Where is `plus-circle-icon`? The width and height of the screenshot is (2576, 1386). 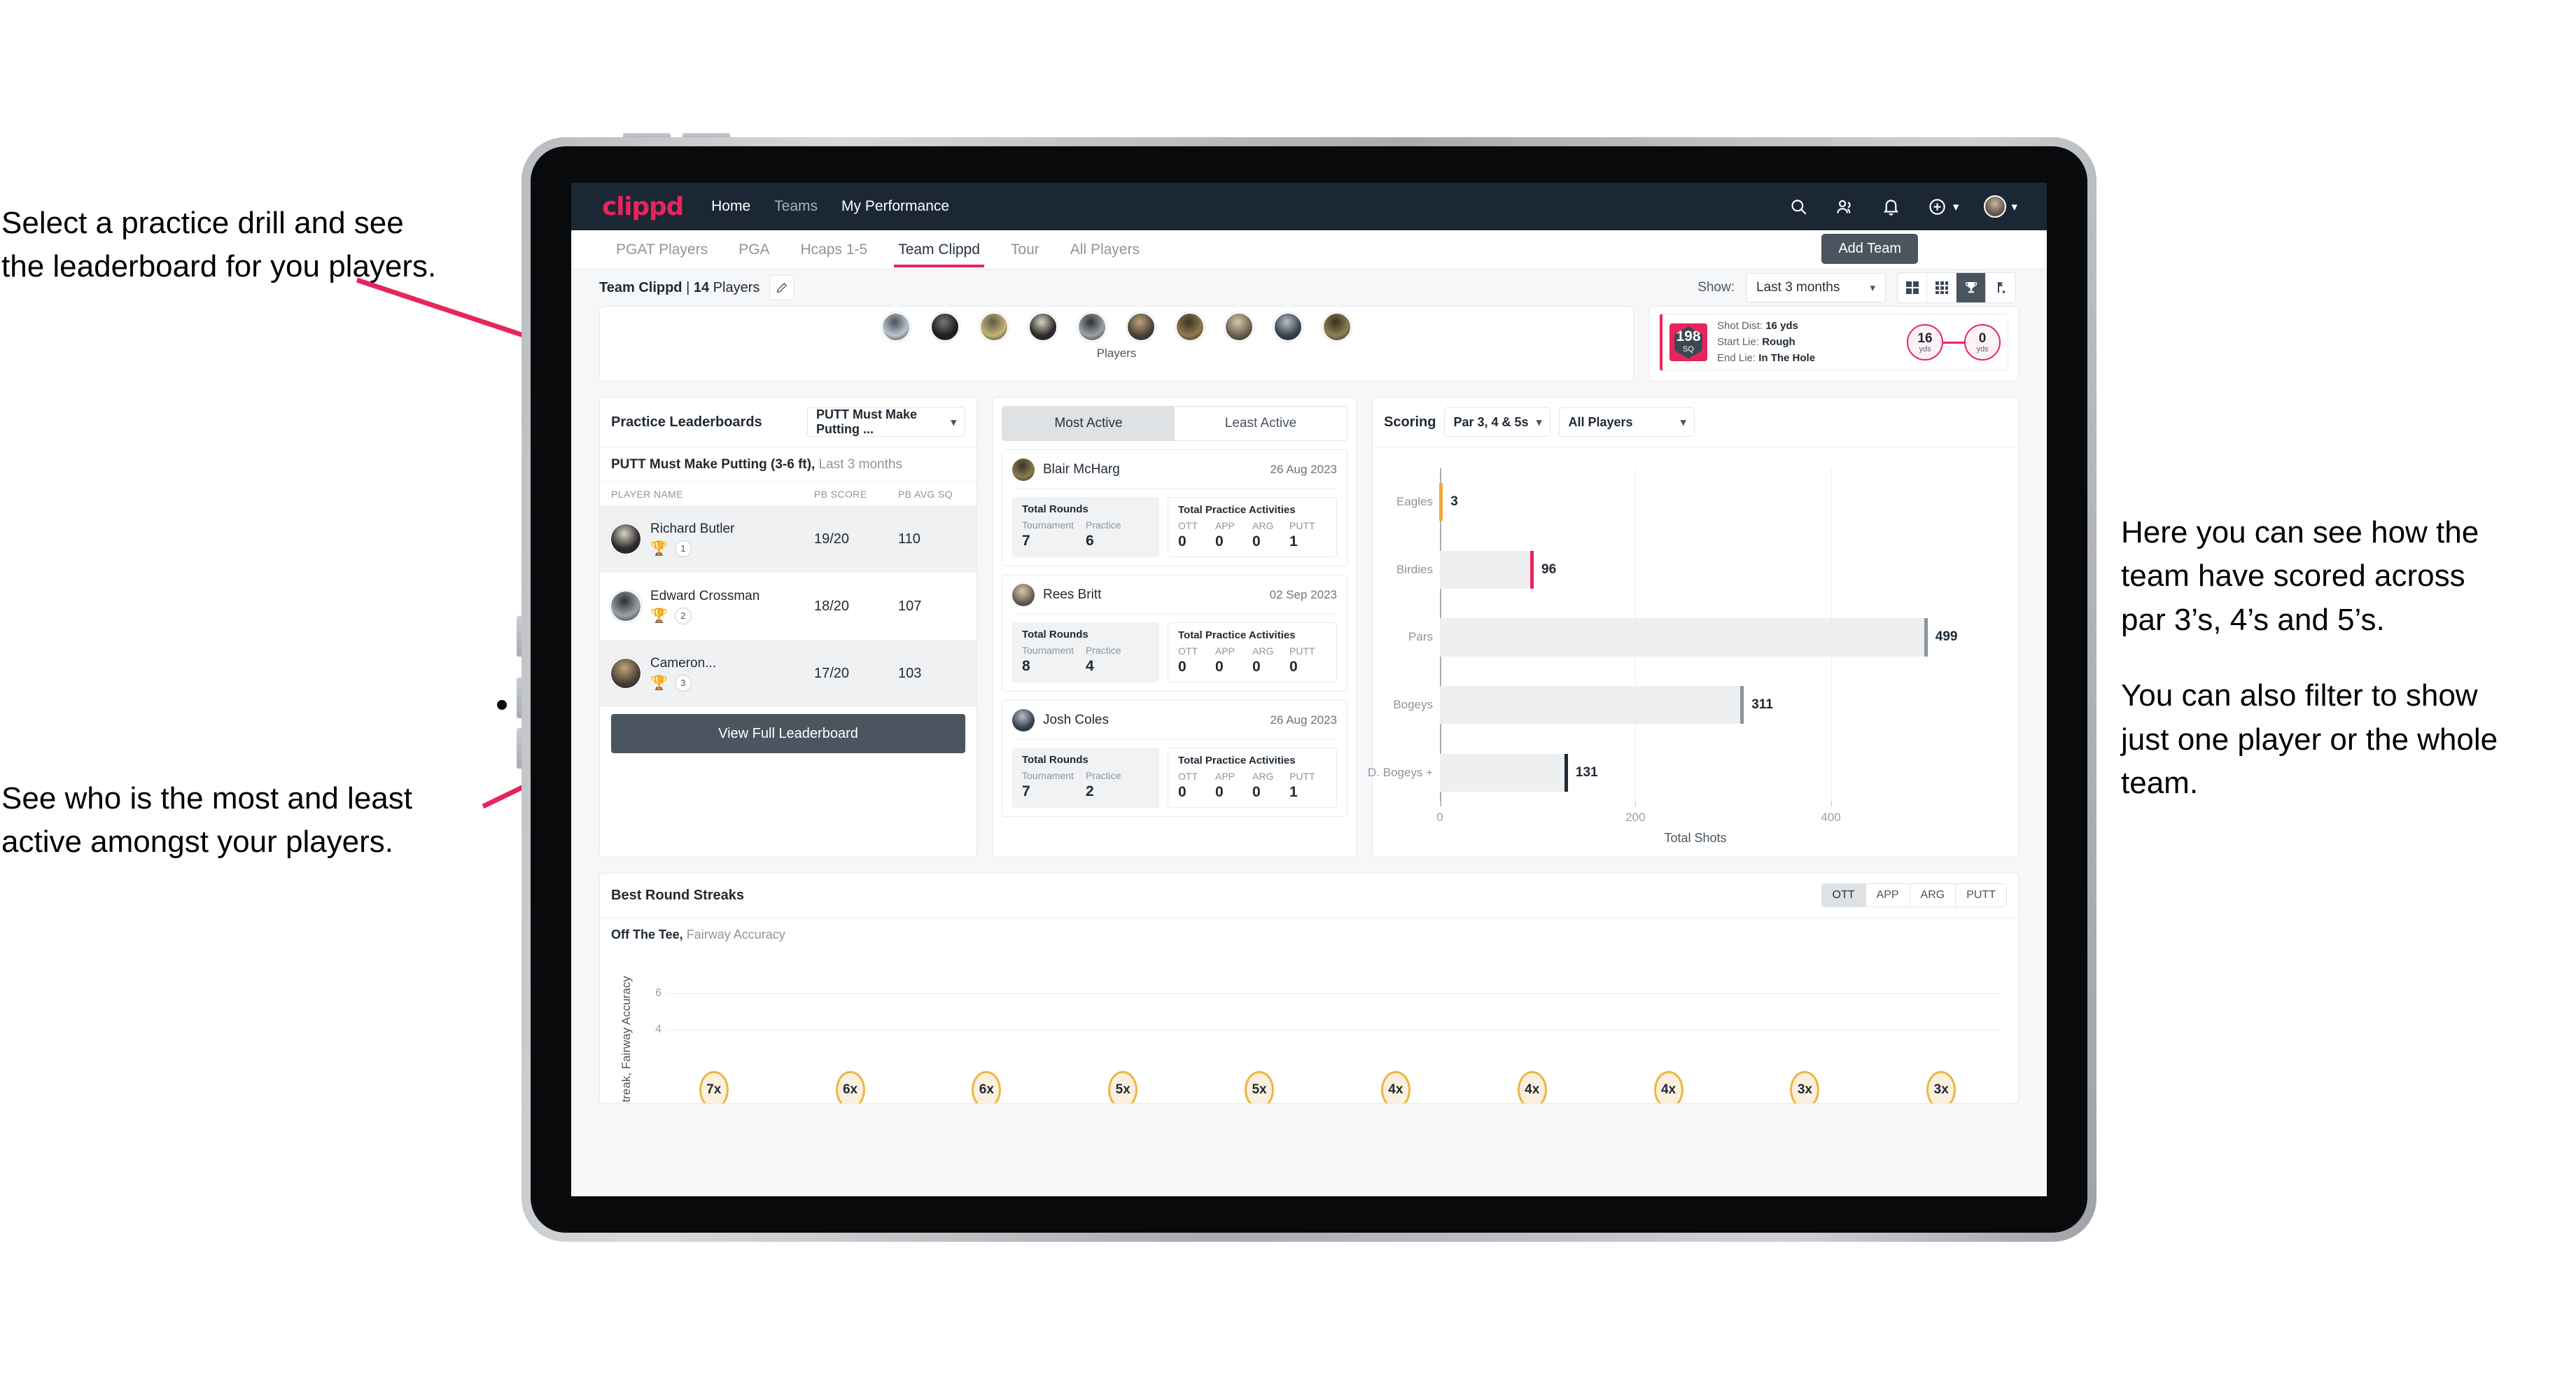 plus-circle-icon is located at coordinates (1937, 206).